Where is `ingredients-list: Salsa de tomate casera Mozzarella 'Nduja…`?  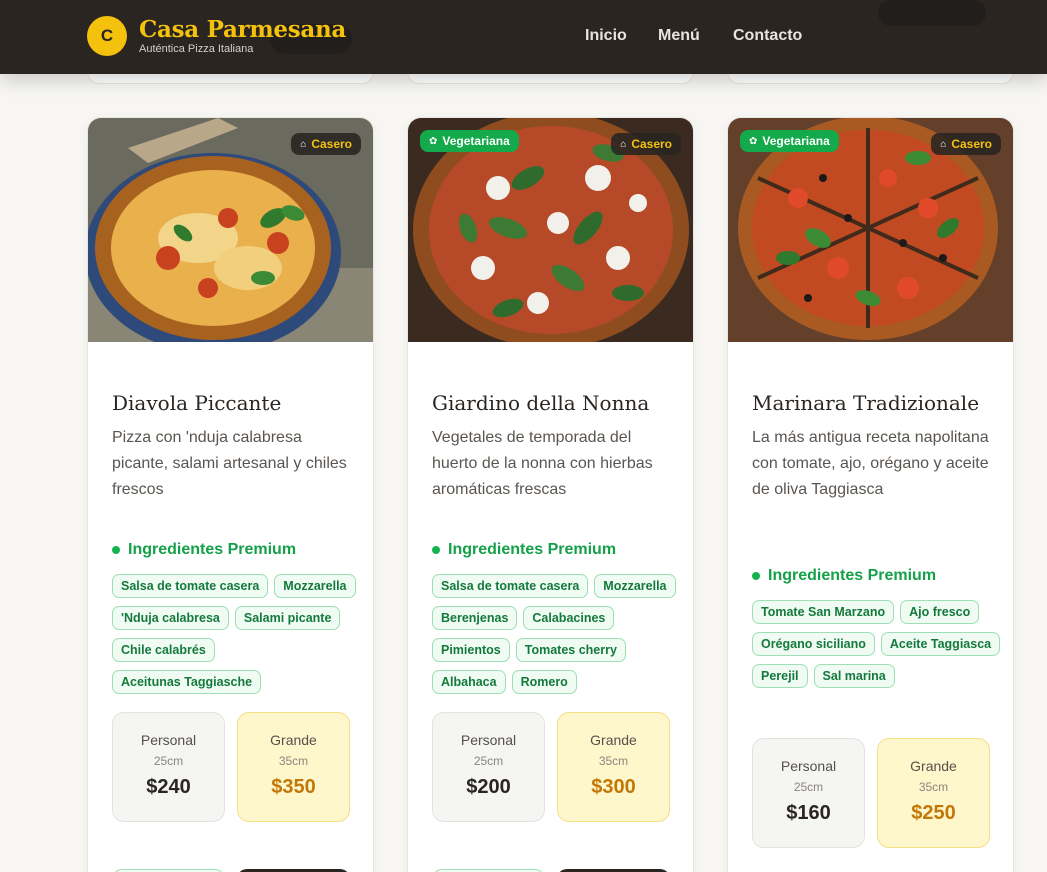
ingredients-list: Salsa de tomate casera Mozzarella 'Nduja… is located at coordinates (237, 634).